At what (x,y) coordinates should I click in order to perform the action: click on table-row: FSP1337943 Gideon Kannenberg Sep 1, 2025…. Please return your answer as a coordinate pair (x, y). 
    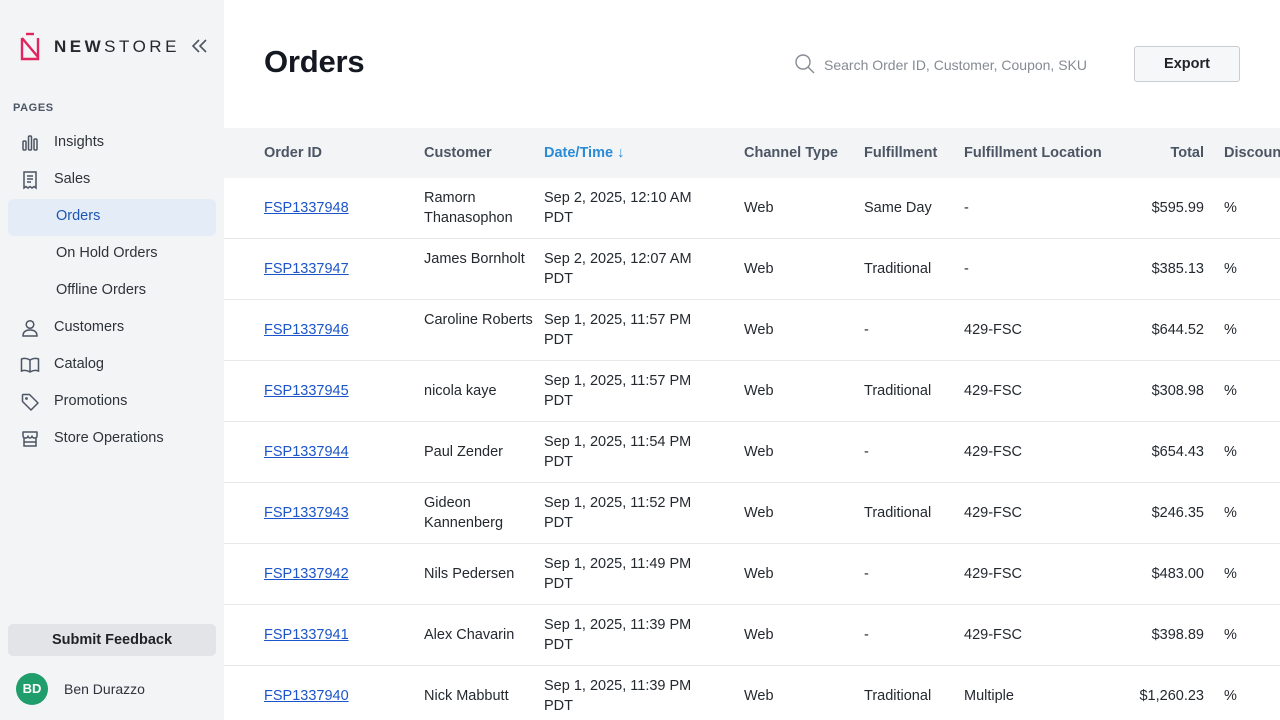
    Looking at the image, I should click on (752, 513).